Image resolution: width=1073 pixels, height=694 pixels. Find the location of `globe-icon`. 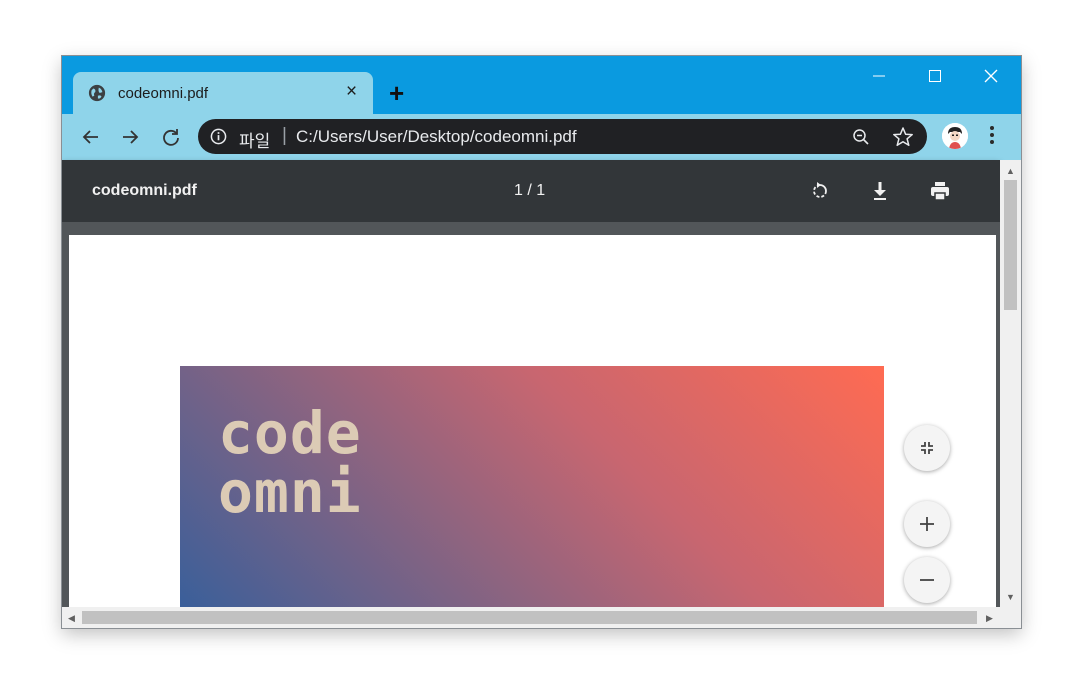

globe-icon is located at coordinates (97, 93).